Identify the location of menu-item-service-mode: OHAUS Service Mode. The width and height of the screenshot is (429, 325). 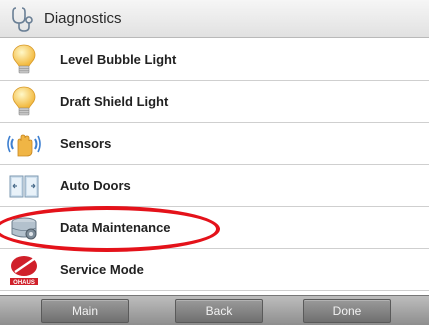
(214, 270).